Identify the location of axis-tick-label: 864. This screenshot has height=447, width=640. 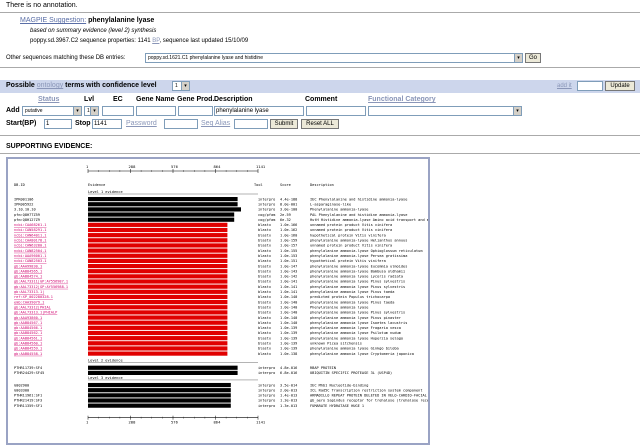
(218, 422).